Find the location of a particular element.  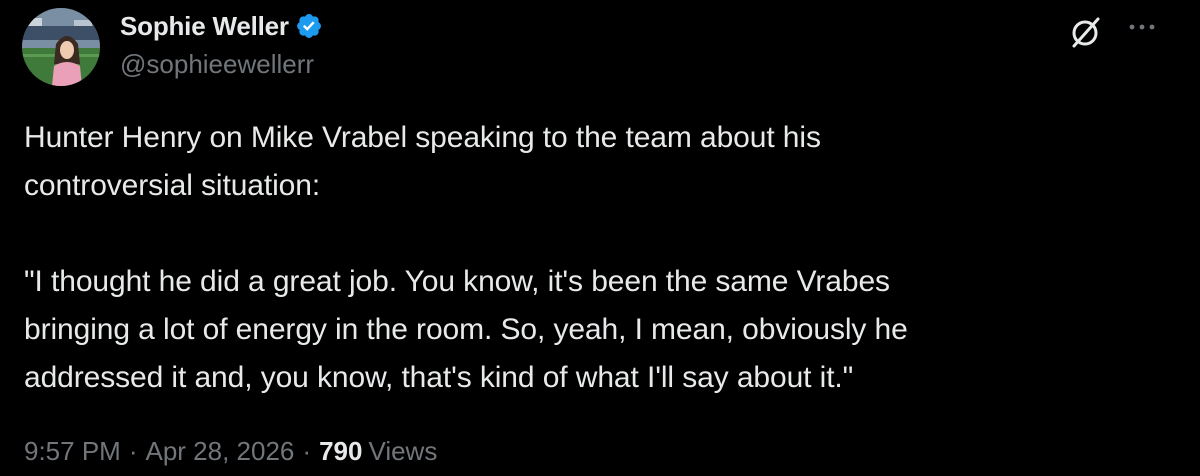

author-name-row: Sophie Weller is located at coordinates (221, 26).